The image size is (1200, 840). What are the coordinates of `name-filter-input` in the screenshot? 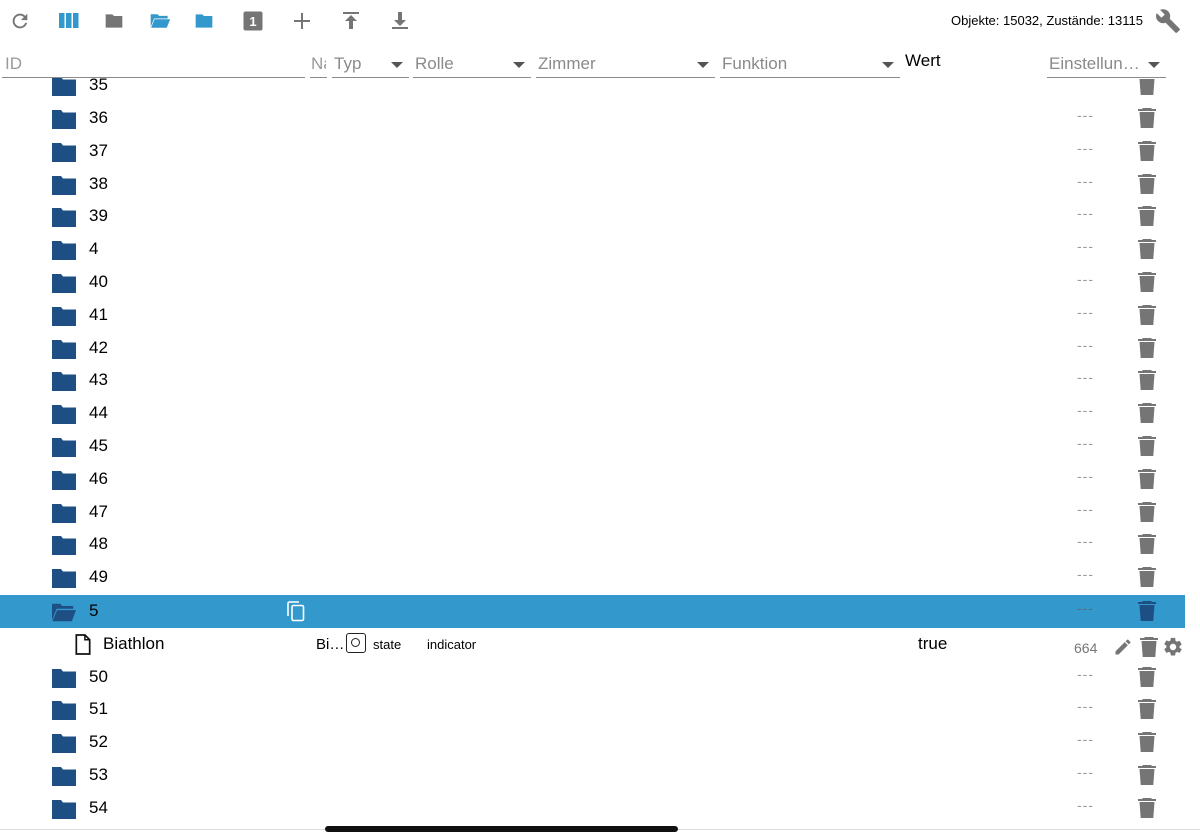 It's located at (318, 64).